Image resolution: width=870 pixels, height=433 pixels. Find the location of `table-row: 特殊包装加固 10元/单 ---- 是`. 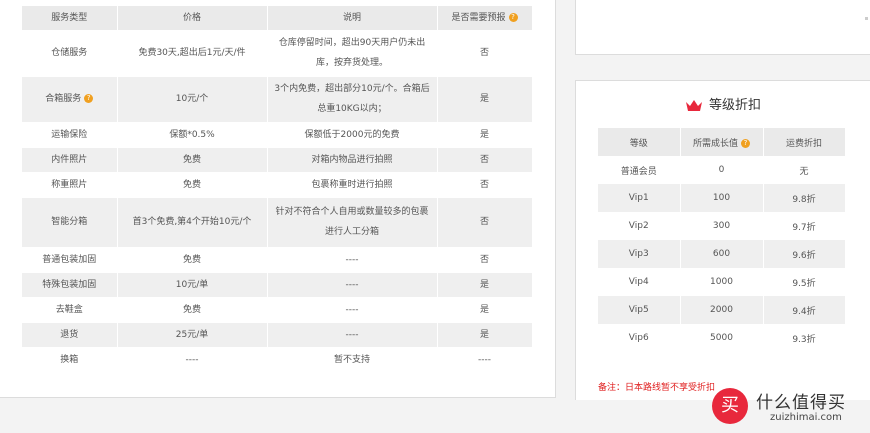

table-row: 特殊包装加固 10元/单 ---- 是 is located at coordinates (277, 285).